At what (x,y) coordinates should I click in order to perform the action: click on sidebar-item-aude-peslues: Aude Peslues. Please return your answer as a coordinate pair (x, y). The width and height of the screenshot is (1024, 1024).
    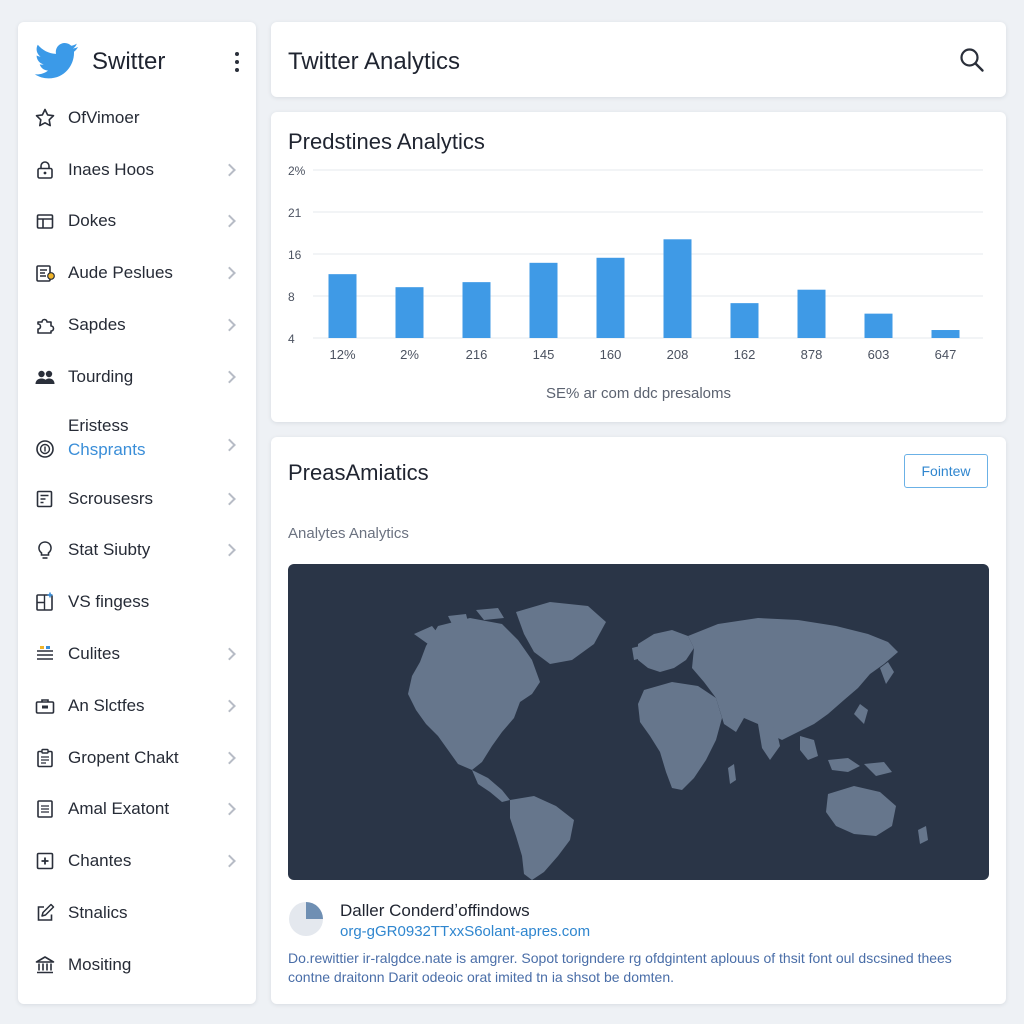
    Looking at the image, I should click on (137, 273).